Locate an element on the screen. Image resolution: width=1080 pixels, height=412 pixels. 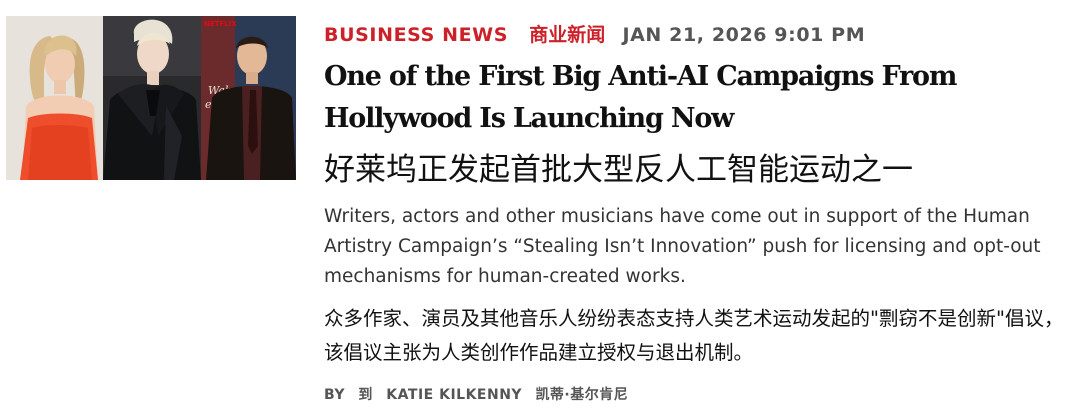
publish-date: JAN 21, 2026 9:01 PM is located at coordinates (744, 35).